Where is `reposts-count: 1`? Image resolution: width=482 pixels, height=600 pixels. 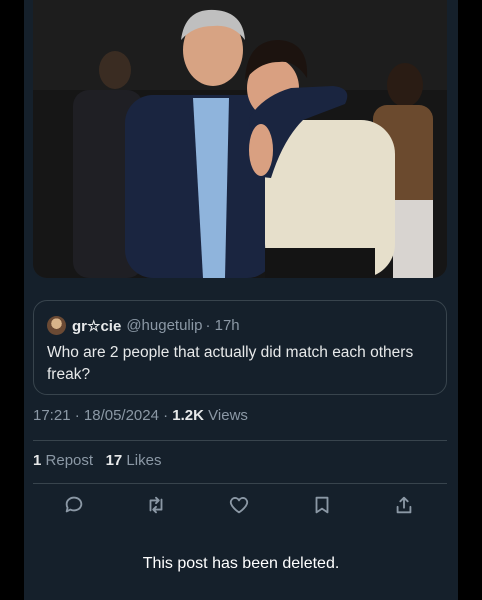
reposts-count: 1 is located at coordinates (37, 460).